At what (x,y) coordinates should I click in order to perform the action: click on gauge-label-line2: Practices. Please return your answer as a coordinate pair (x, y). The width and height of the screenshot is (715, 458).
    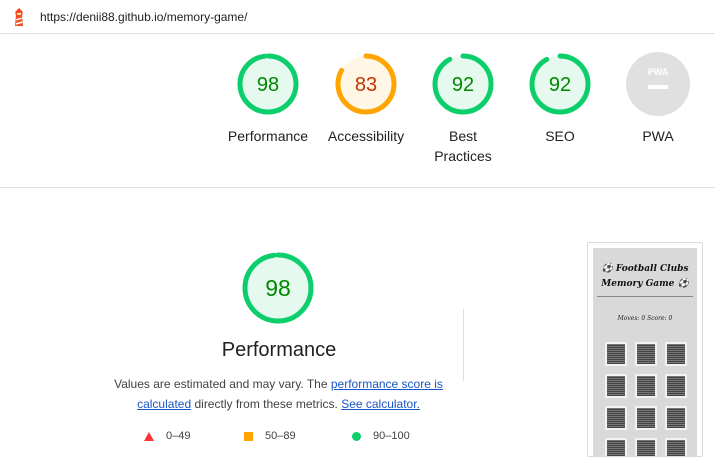
    Looking at the image, I should click on (463, 156).